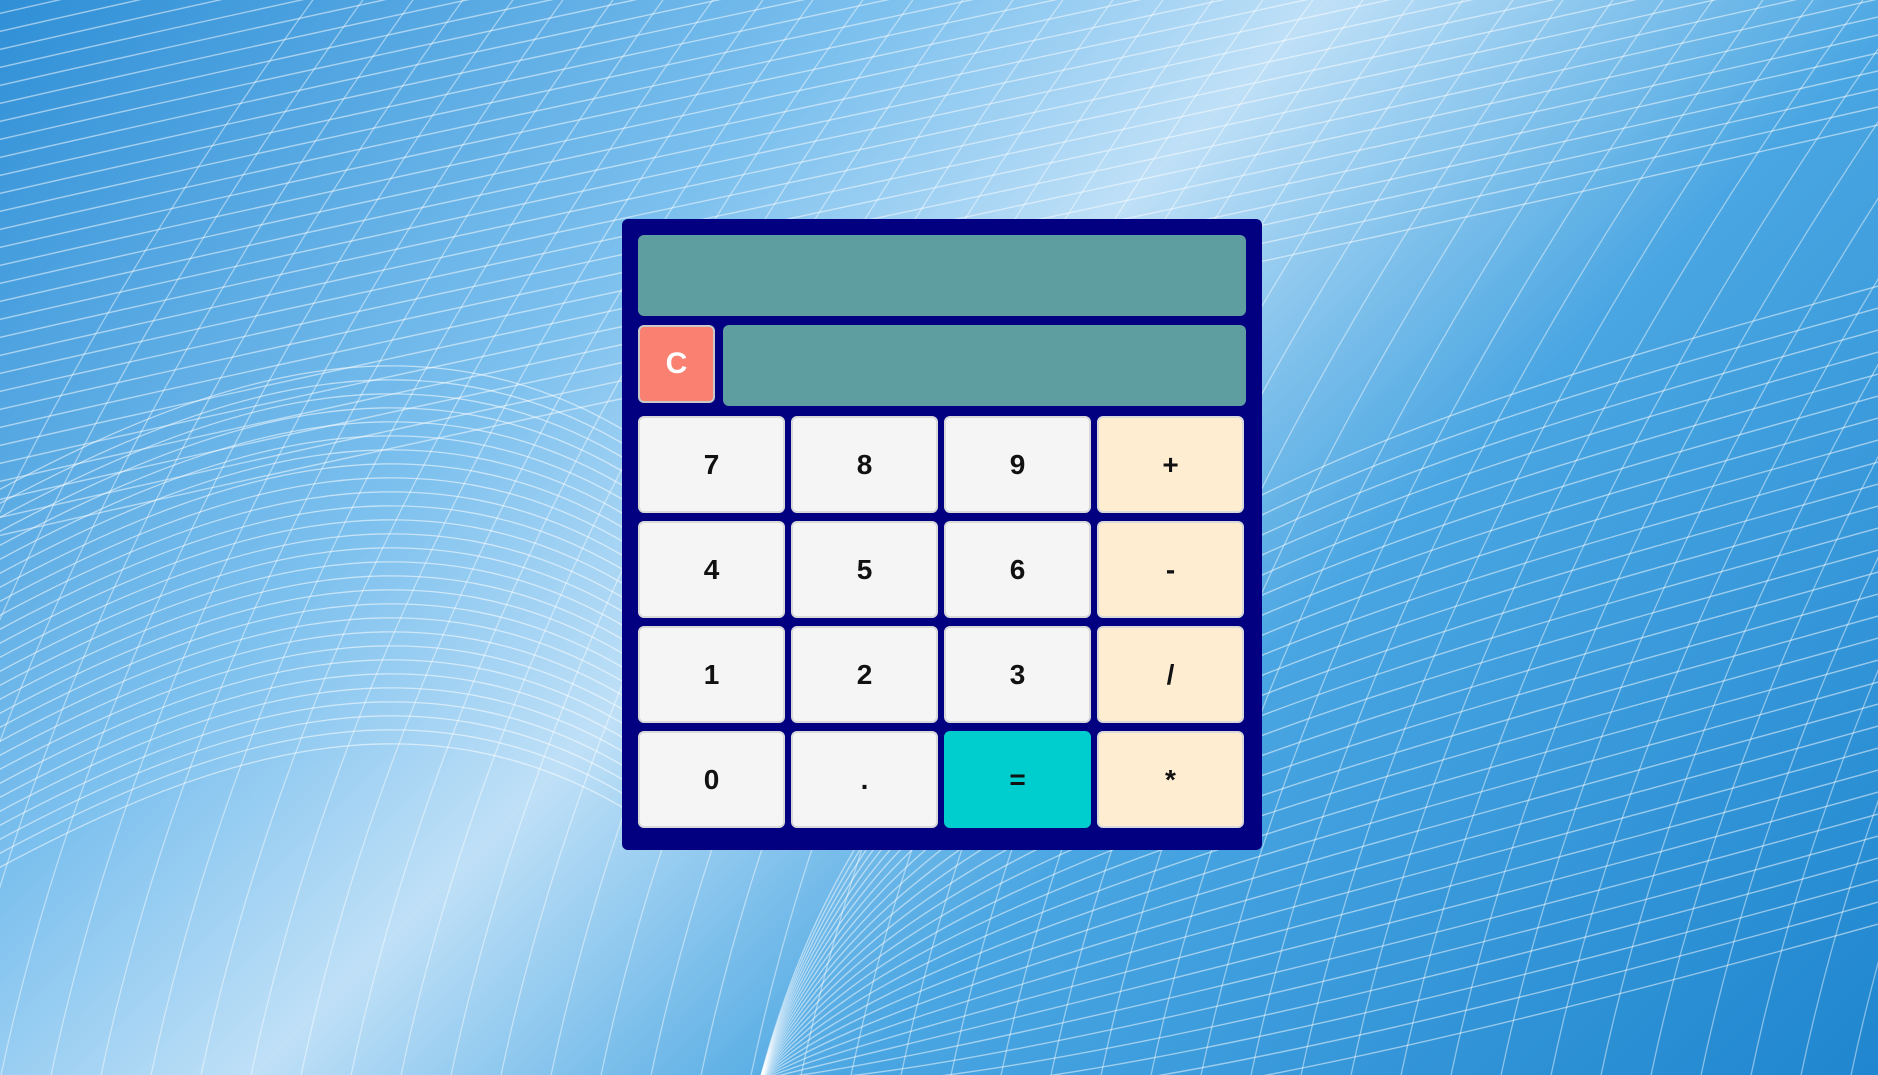 This screenshot has width=1878, height=1075. I want to click on key-equals: =, so click(1017, 779).